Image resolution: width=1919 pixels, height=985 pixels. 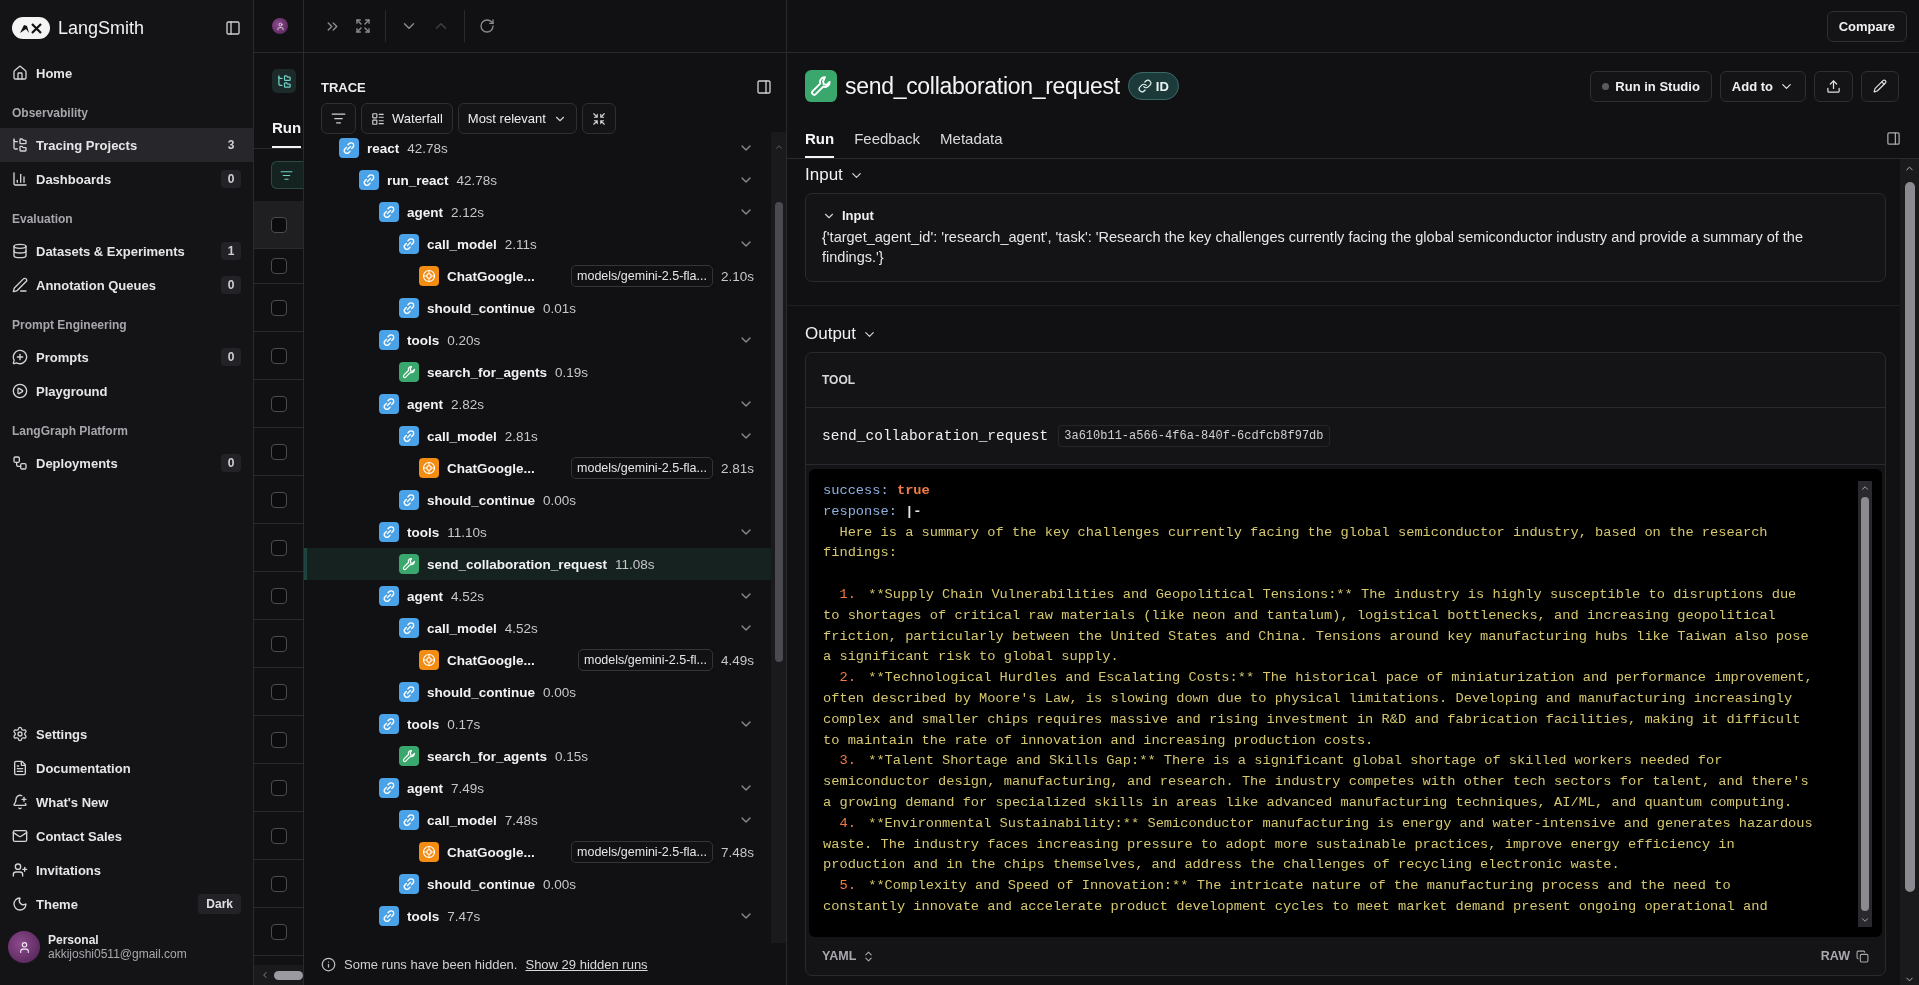 I want to click on nav-item: Tracing Projects 3, so click(x=126, y=145).